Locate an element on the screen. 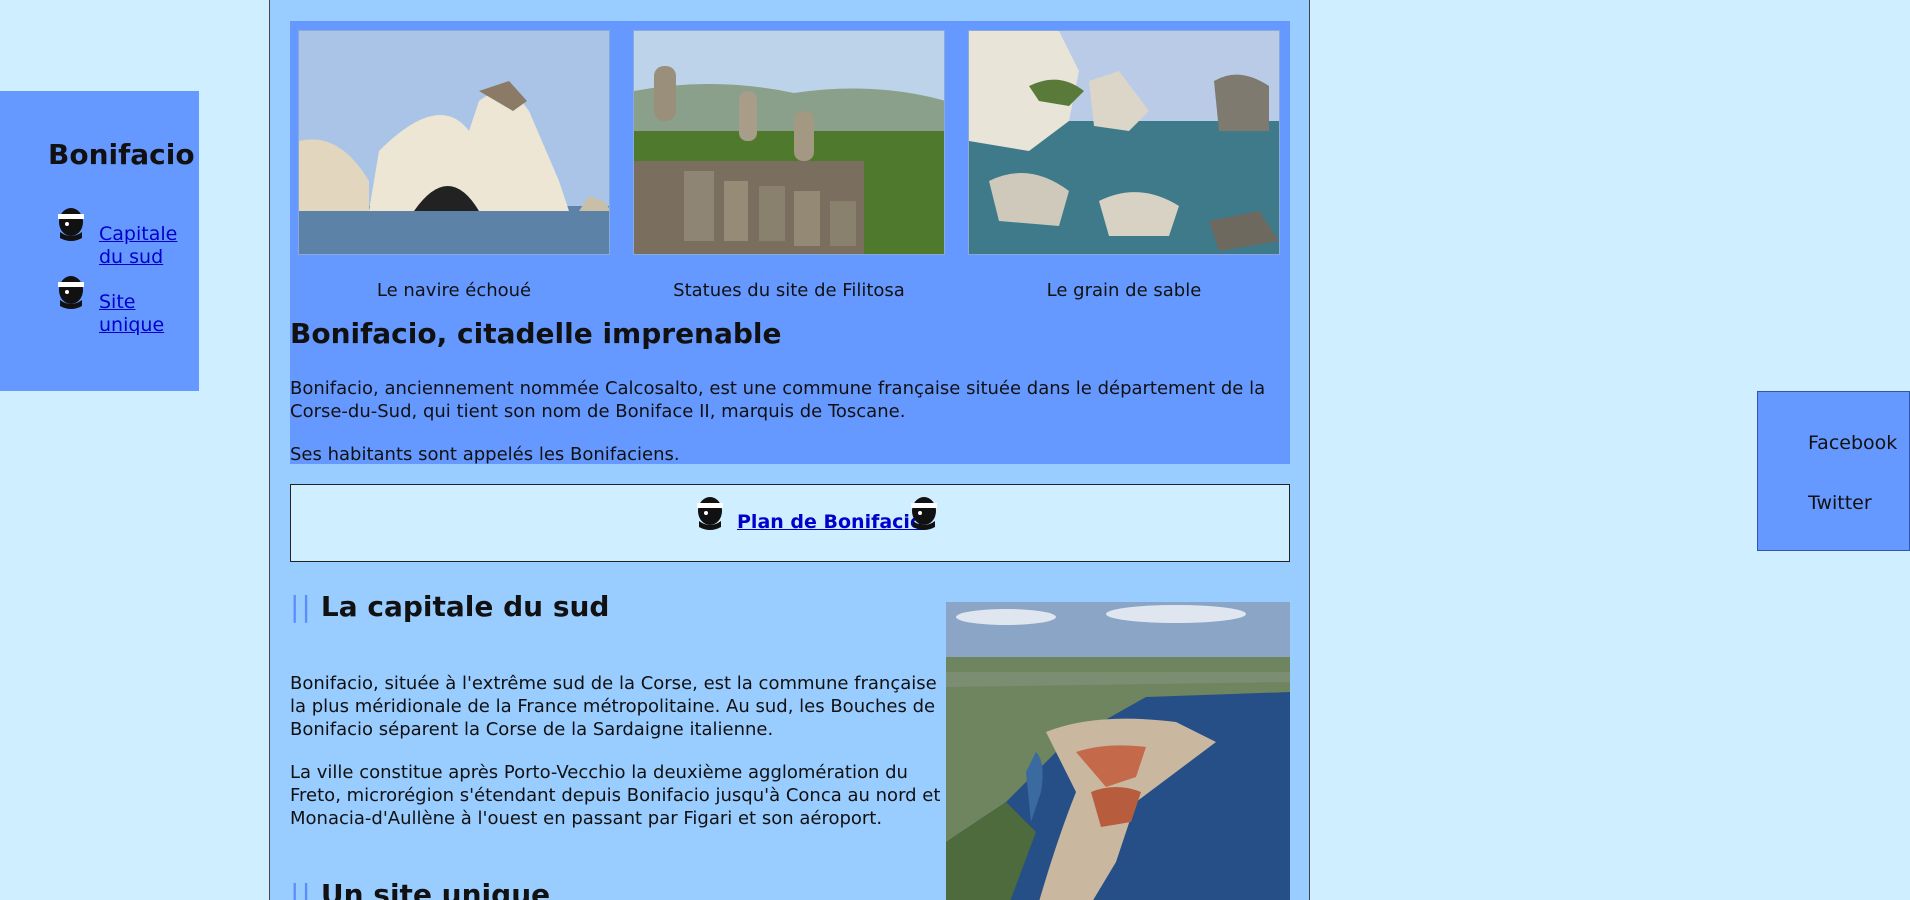 Image resolution: width=1910 pixels, height=900 pixels. sidebar-link-site: Site unique is located at coordinates (139, 314).